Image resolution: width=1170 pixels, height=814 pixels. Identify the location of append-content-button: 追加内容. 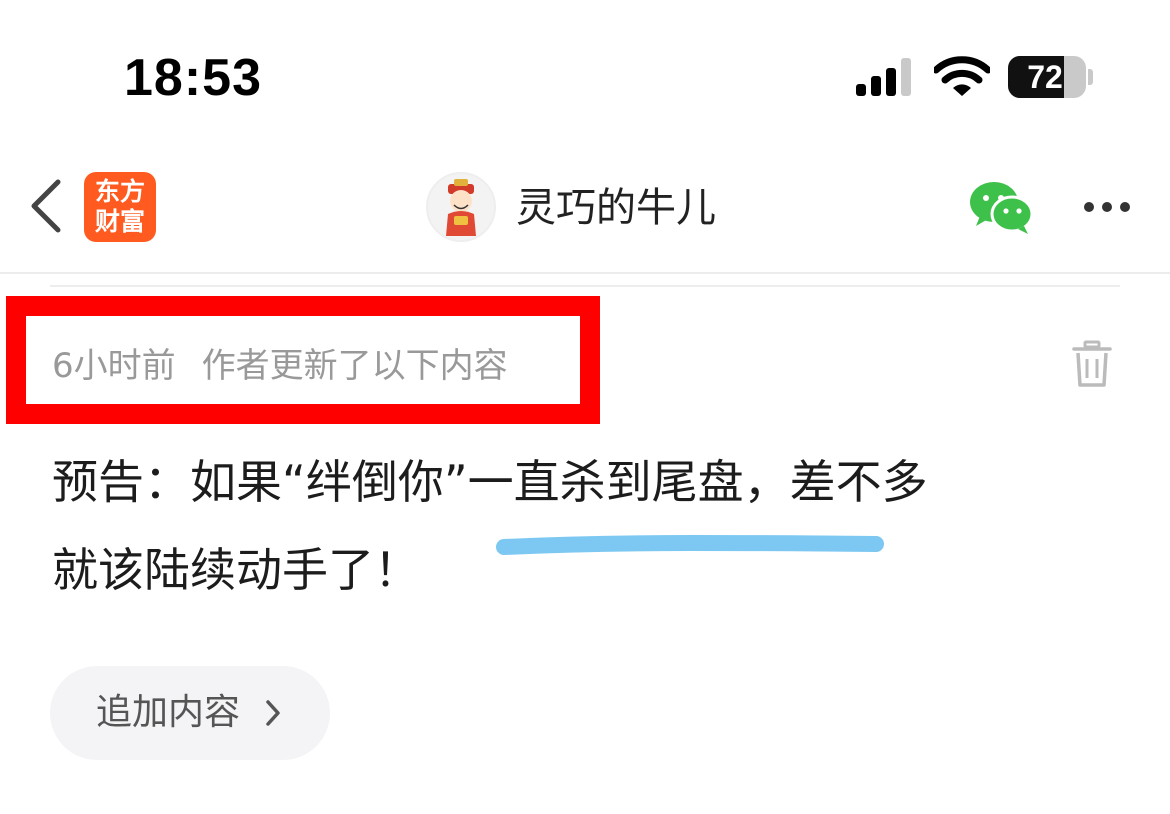
(190, 713).